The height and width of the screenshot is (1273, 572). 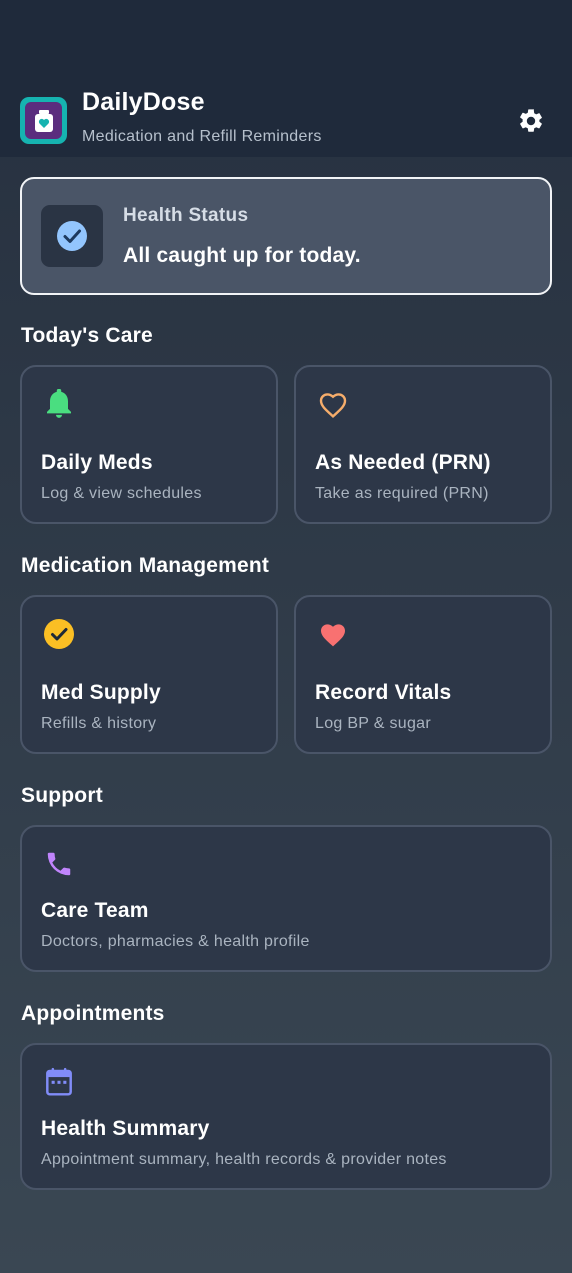 I want to click on as-needed-subtitle: Take as required (PRN), so click(x=402, y=493).